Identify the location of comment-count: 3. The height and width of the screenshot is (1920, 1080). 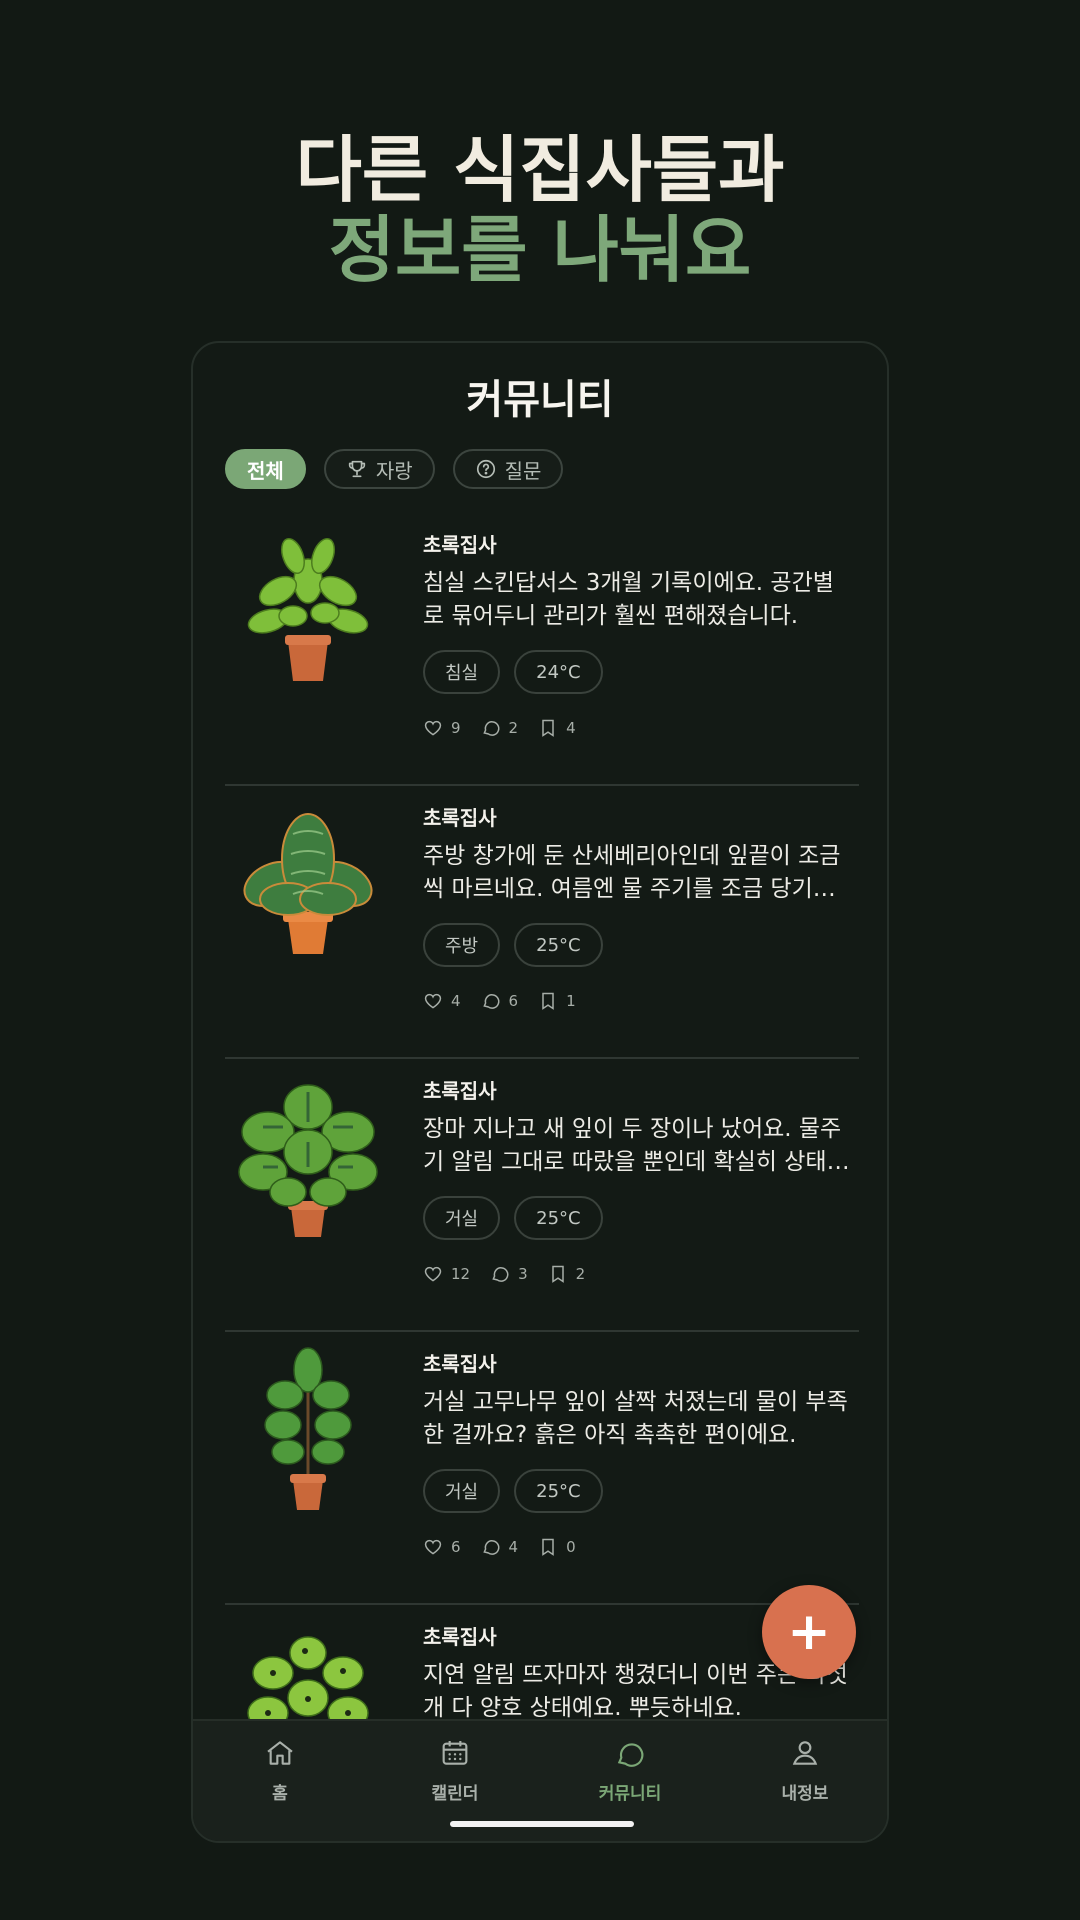
(523, 1274).